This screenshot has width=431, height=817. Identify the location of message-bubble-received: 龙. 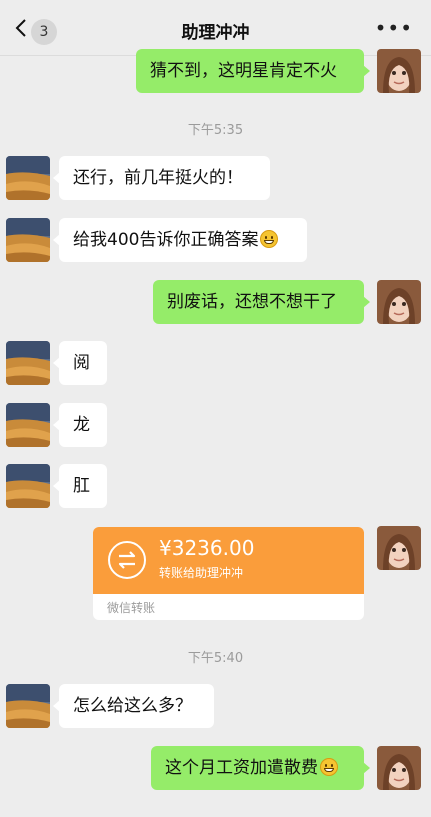
(80, 425).